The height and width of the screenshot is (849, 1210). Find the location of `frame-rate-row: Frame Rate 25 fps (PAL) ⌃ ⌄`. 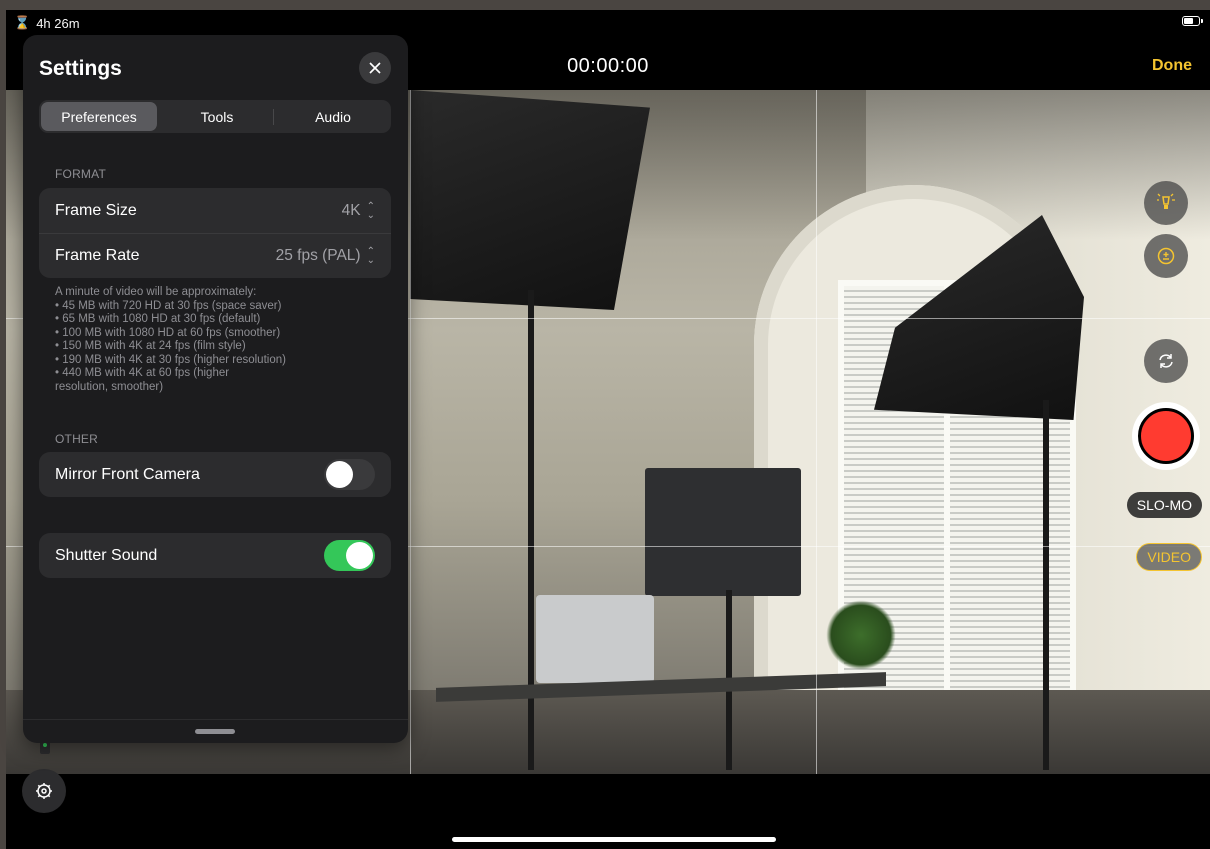

frame-rate-row: Frame Rate 25 fps (PAL) ⌃ ⌄ is located at coordinates (215, 255).